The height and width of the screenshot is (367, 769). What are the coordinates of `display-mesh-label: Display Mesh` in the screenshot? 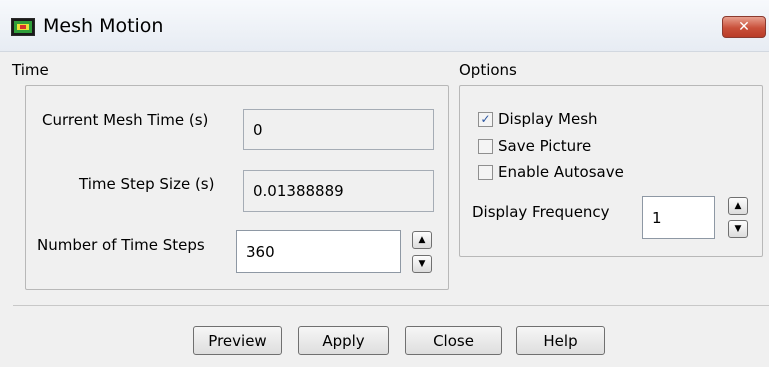 It's located at (548, 119).